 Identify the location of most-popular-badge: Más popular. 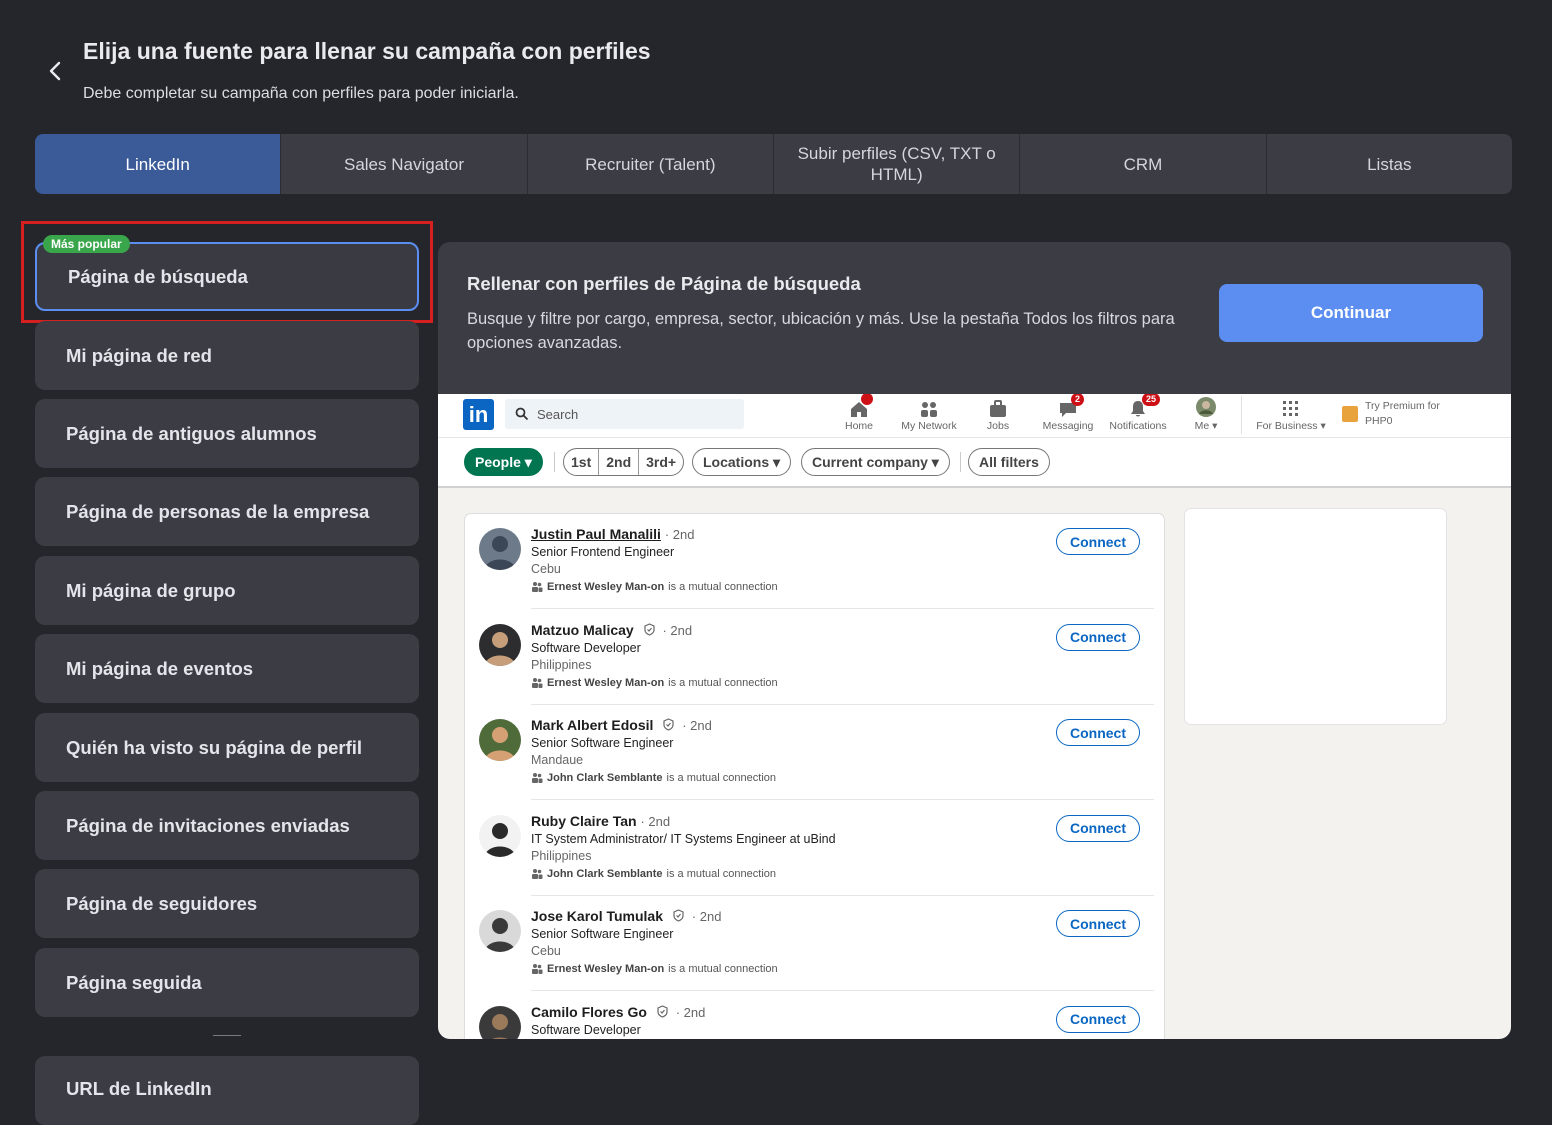
(86, 244).